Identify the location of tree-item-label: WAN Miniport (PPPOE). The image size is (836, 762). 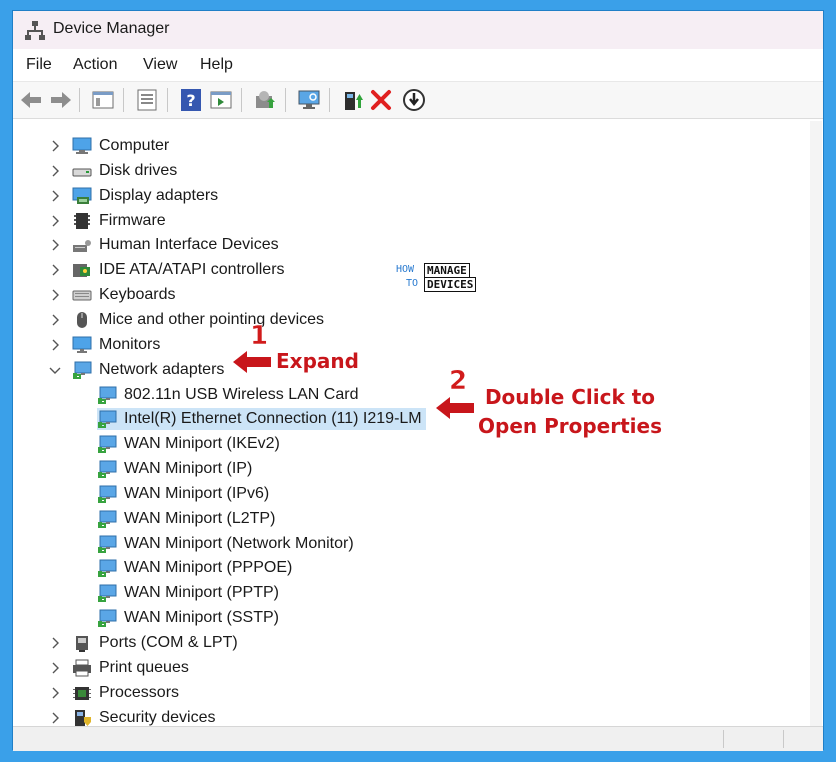
(208, 568).